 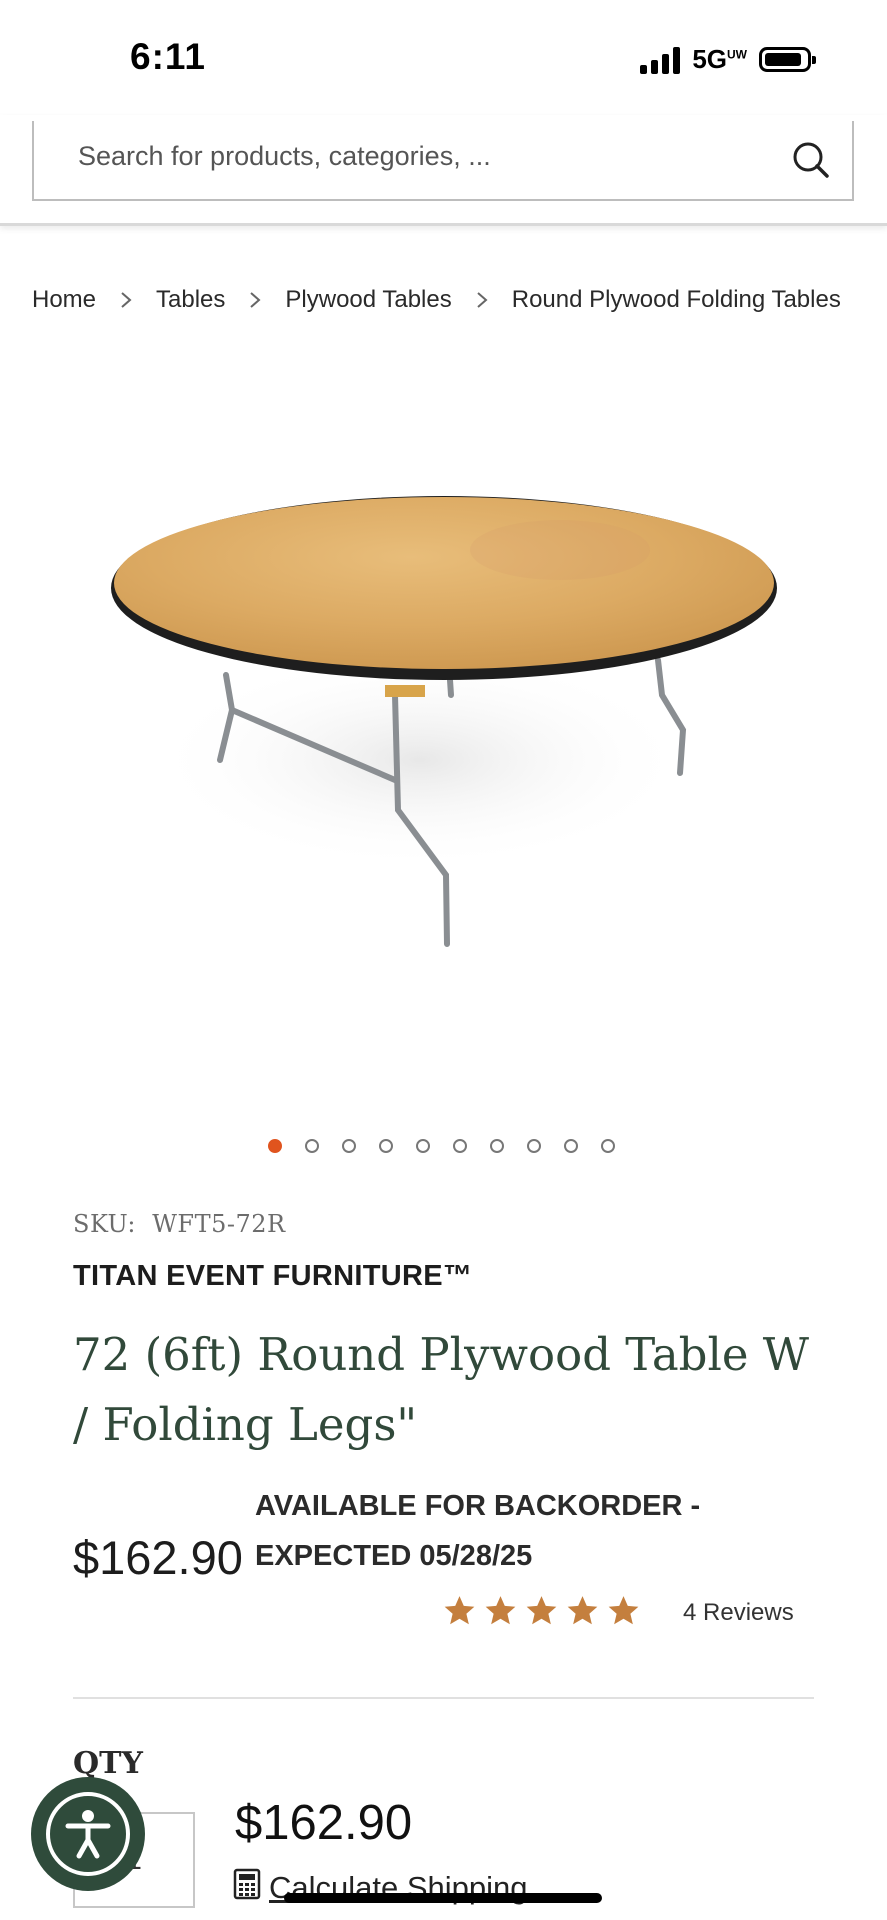 What do you see at coordinates (443, 57) in the screenshot?
I see `status-bar: 6:11 5GUW` at bounding box center [443, 57].